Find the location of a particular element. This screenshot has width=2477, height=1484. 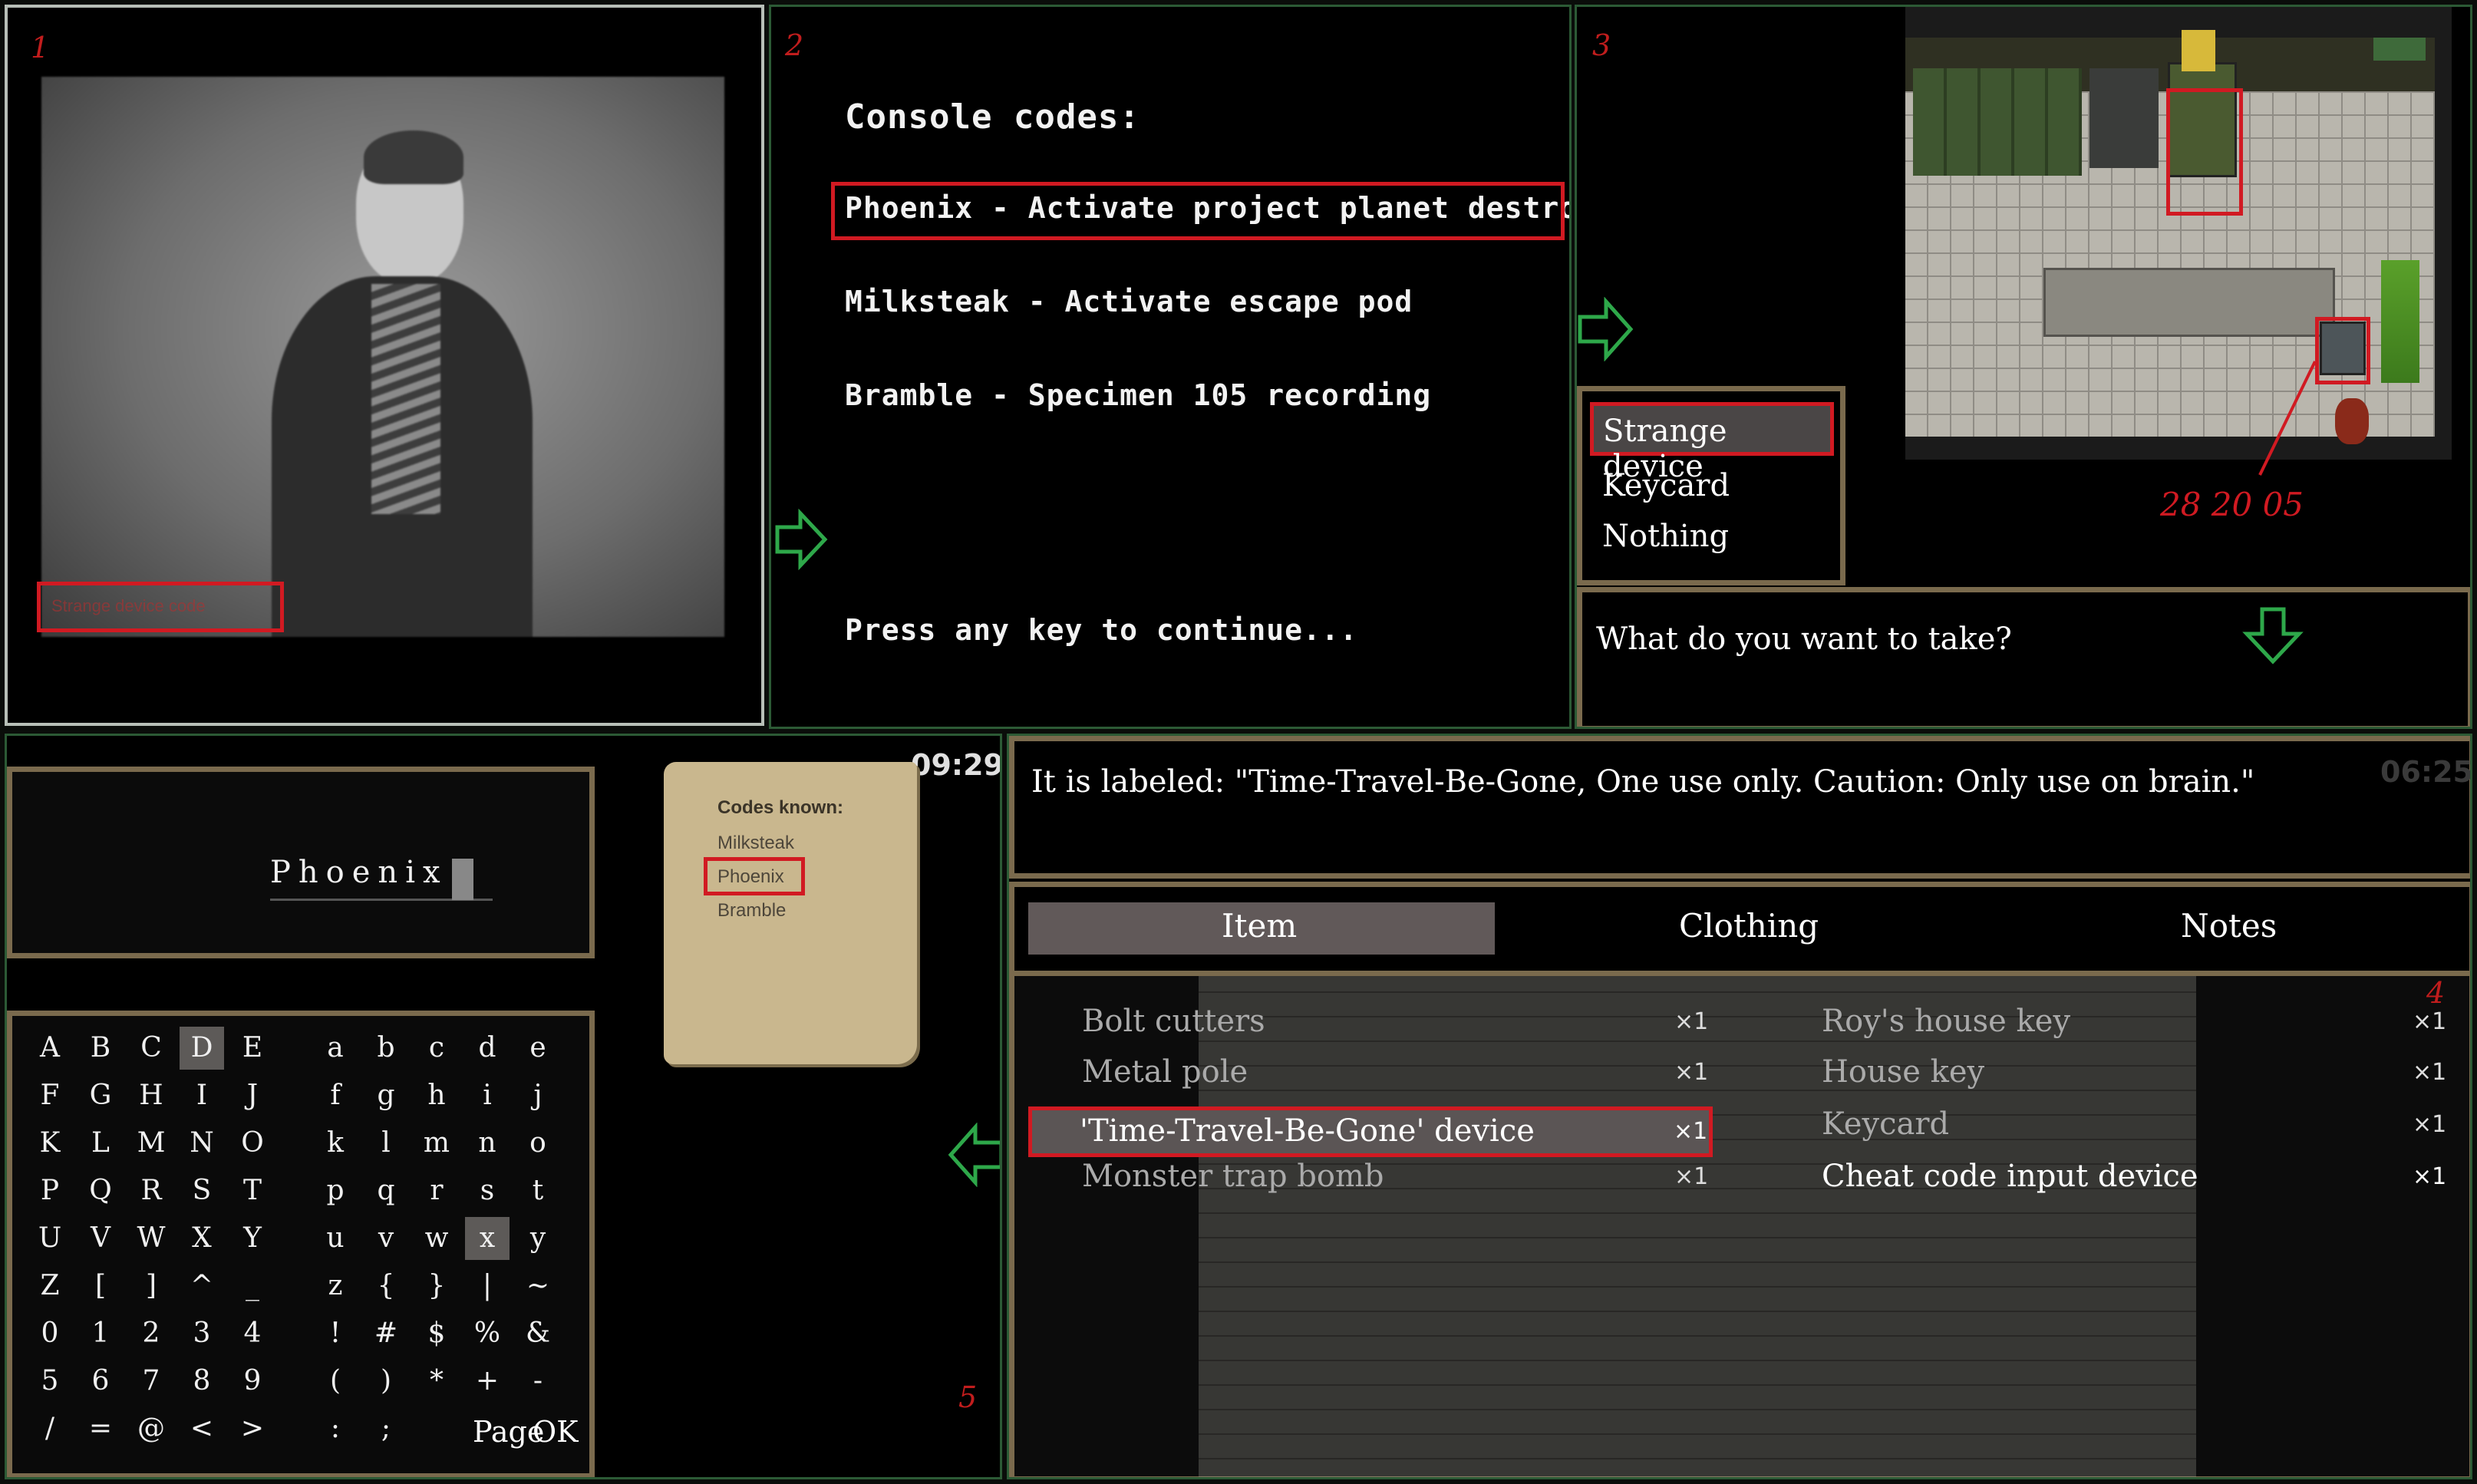

inventory-row: Monster trap bomb ×1 is located at coordinates (1392, 1182).